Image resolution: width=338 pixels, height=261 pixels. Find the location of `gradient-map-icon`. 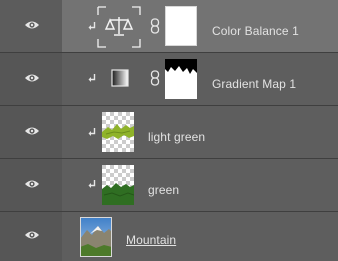

gradient-map-icon is located at coordinates (120, 78).